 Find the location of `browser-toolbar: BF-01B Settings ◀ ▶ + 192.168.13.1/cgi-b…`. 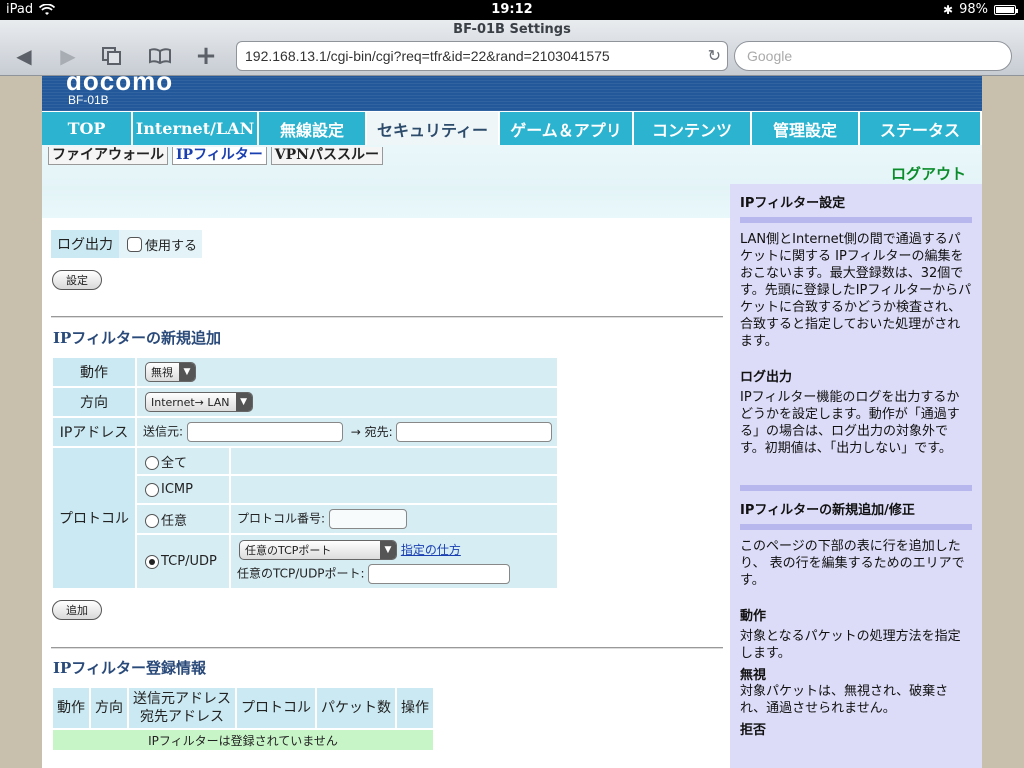

browser-toolbar: BF-01B Settings ◀ ▶ + 192.168.13.1/cgi-b… is located at coordinates (512, 48).